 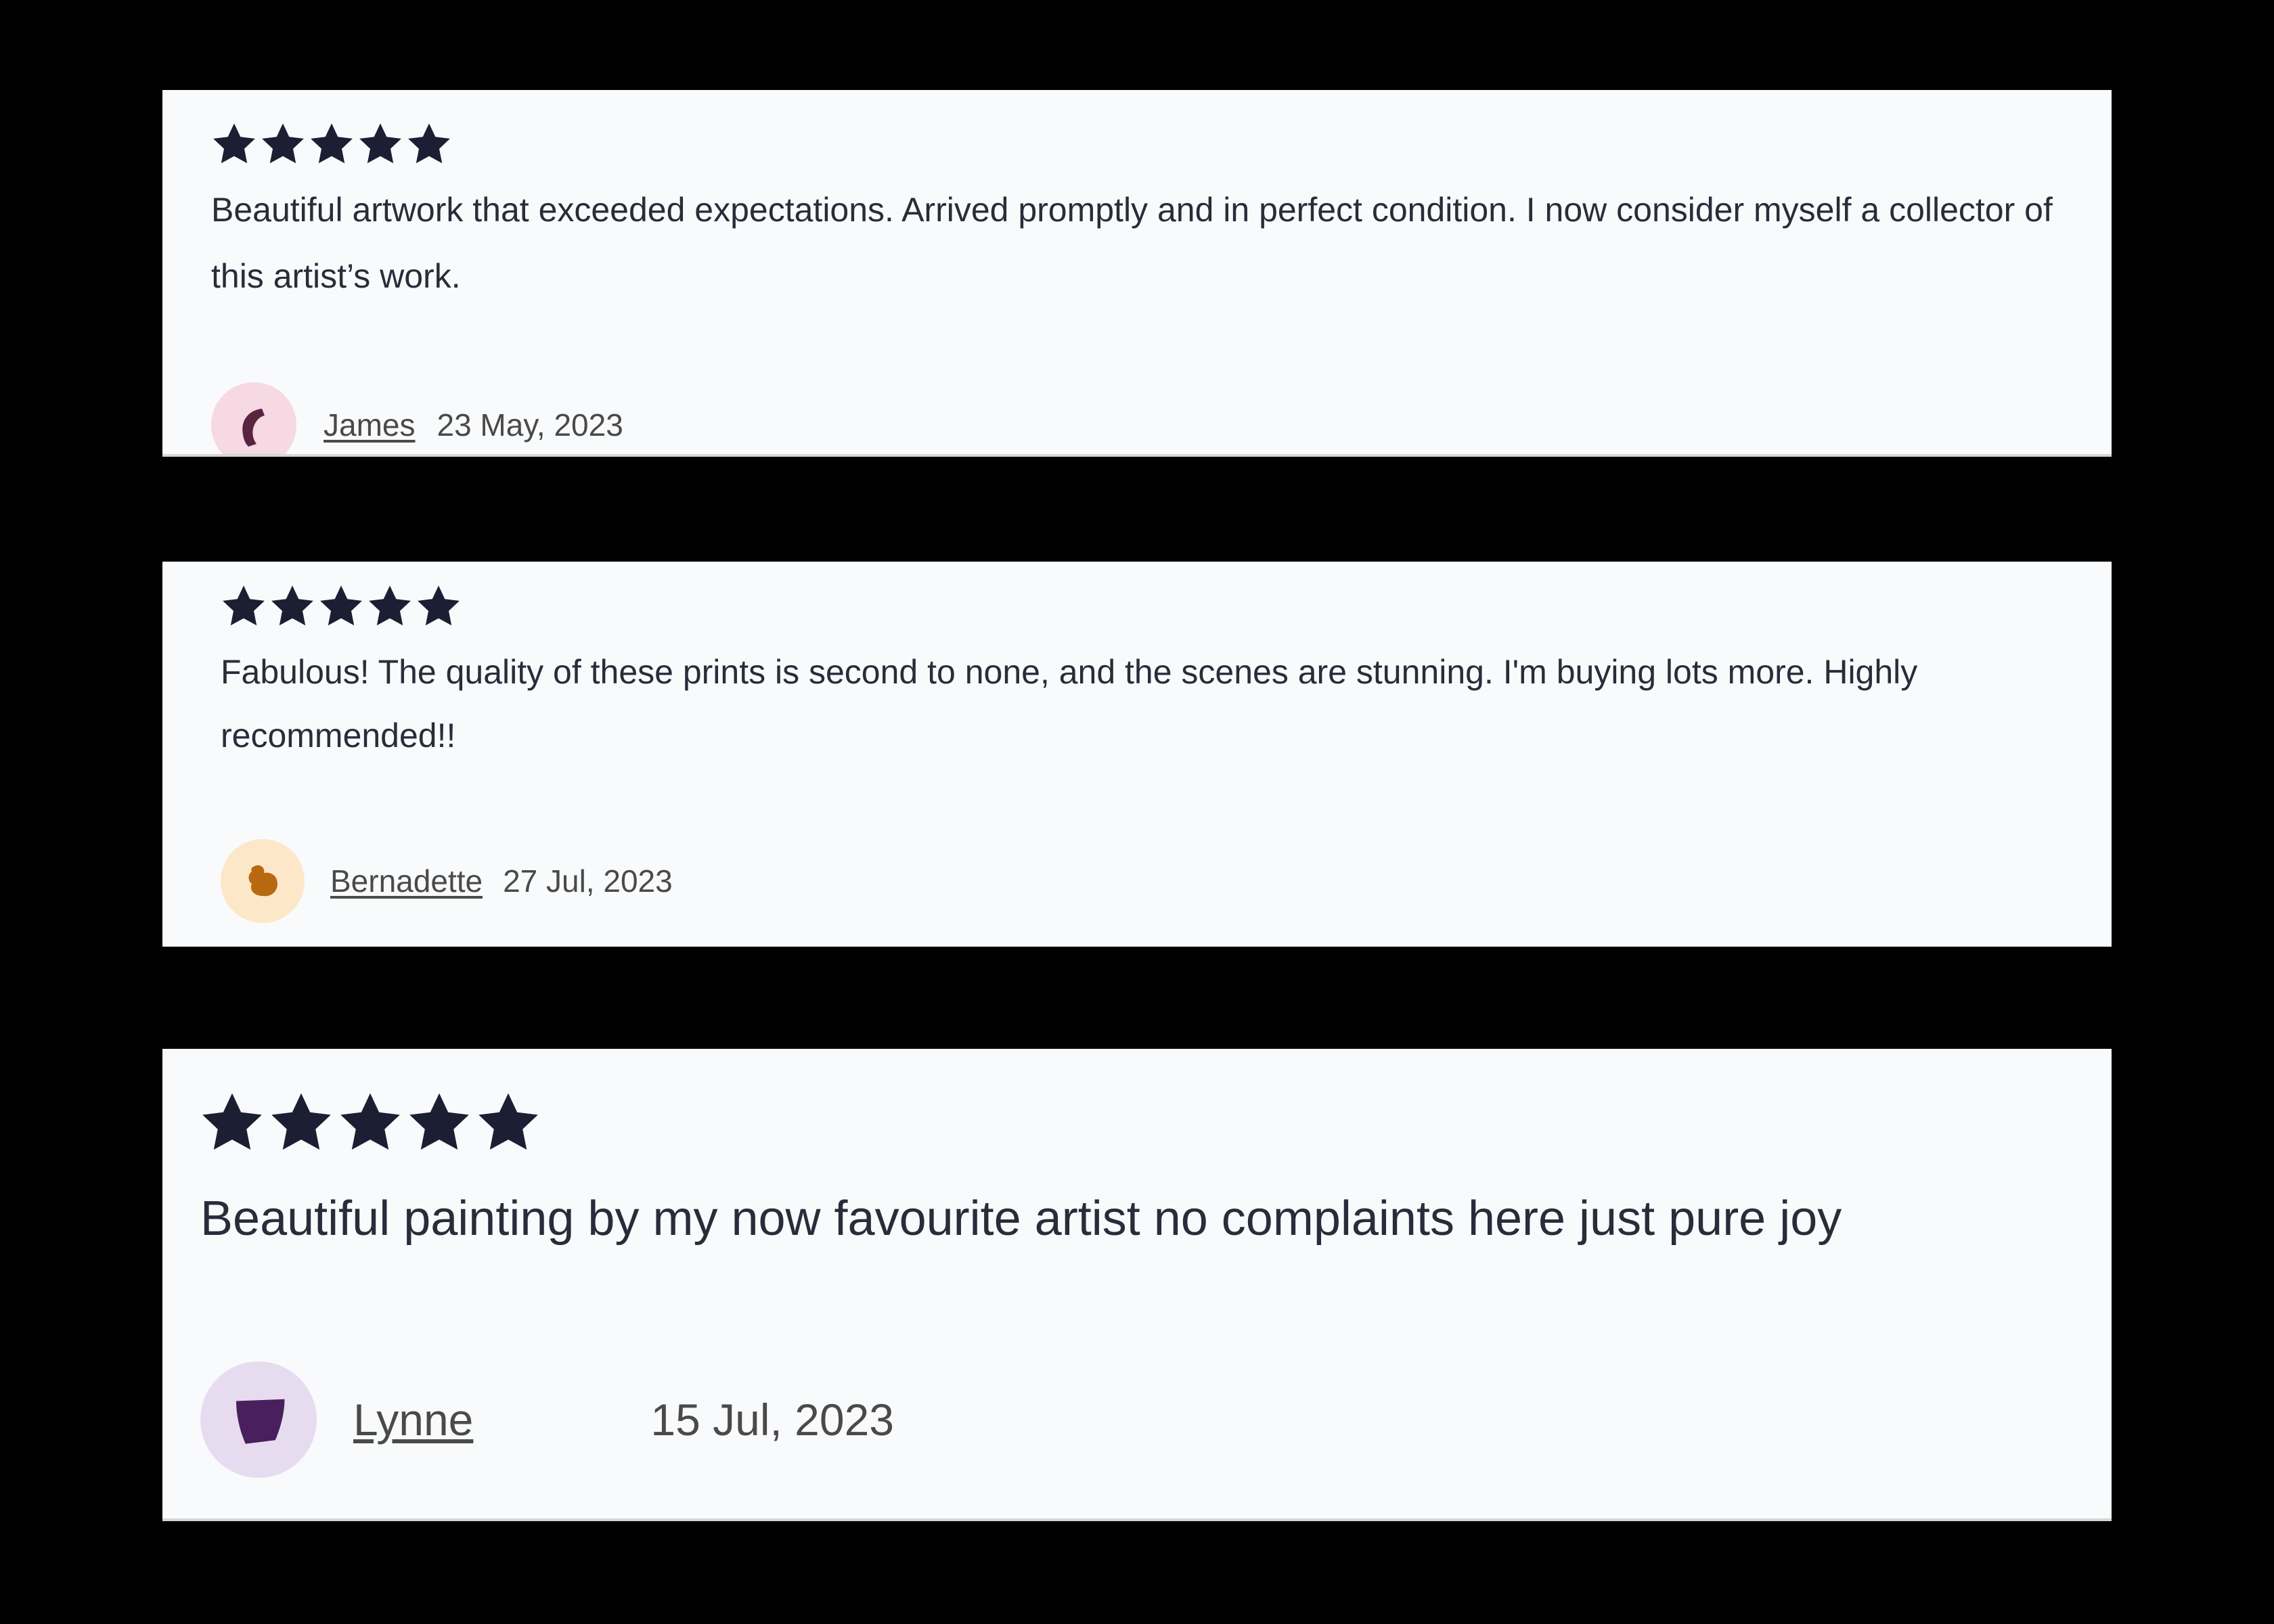 What do you see at coordinates (406, 881) in the screenshot?
I see `reviewer-name-link: Bernadette` at bounding box center [406, 881].